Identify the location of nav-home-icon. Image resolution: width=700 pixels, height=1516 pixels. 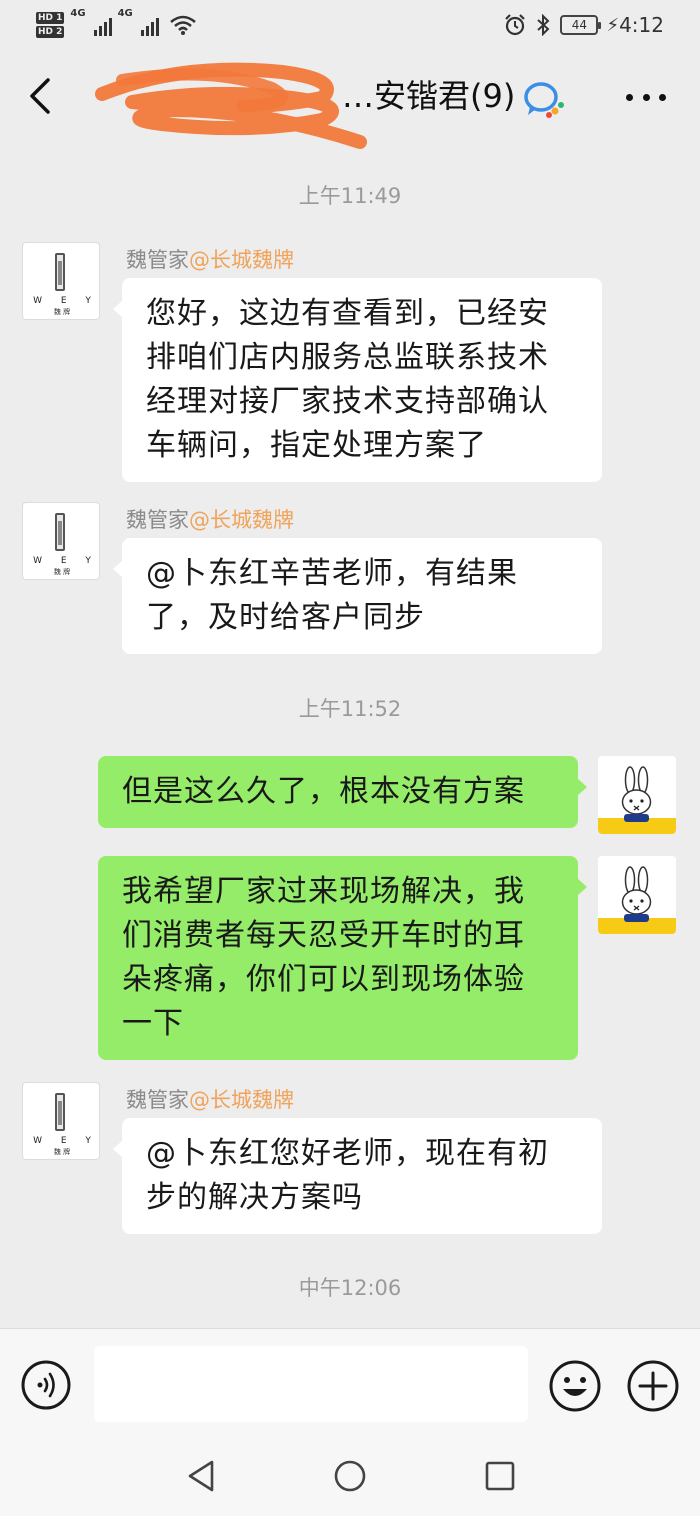
(350, 1476).